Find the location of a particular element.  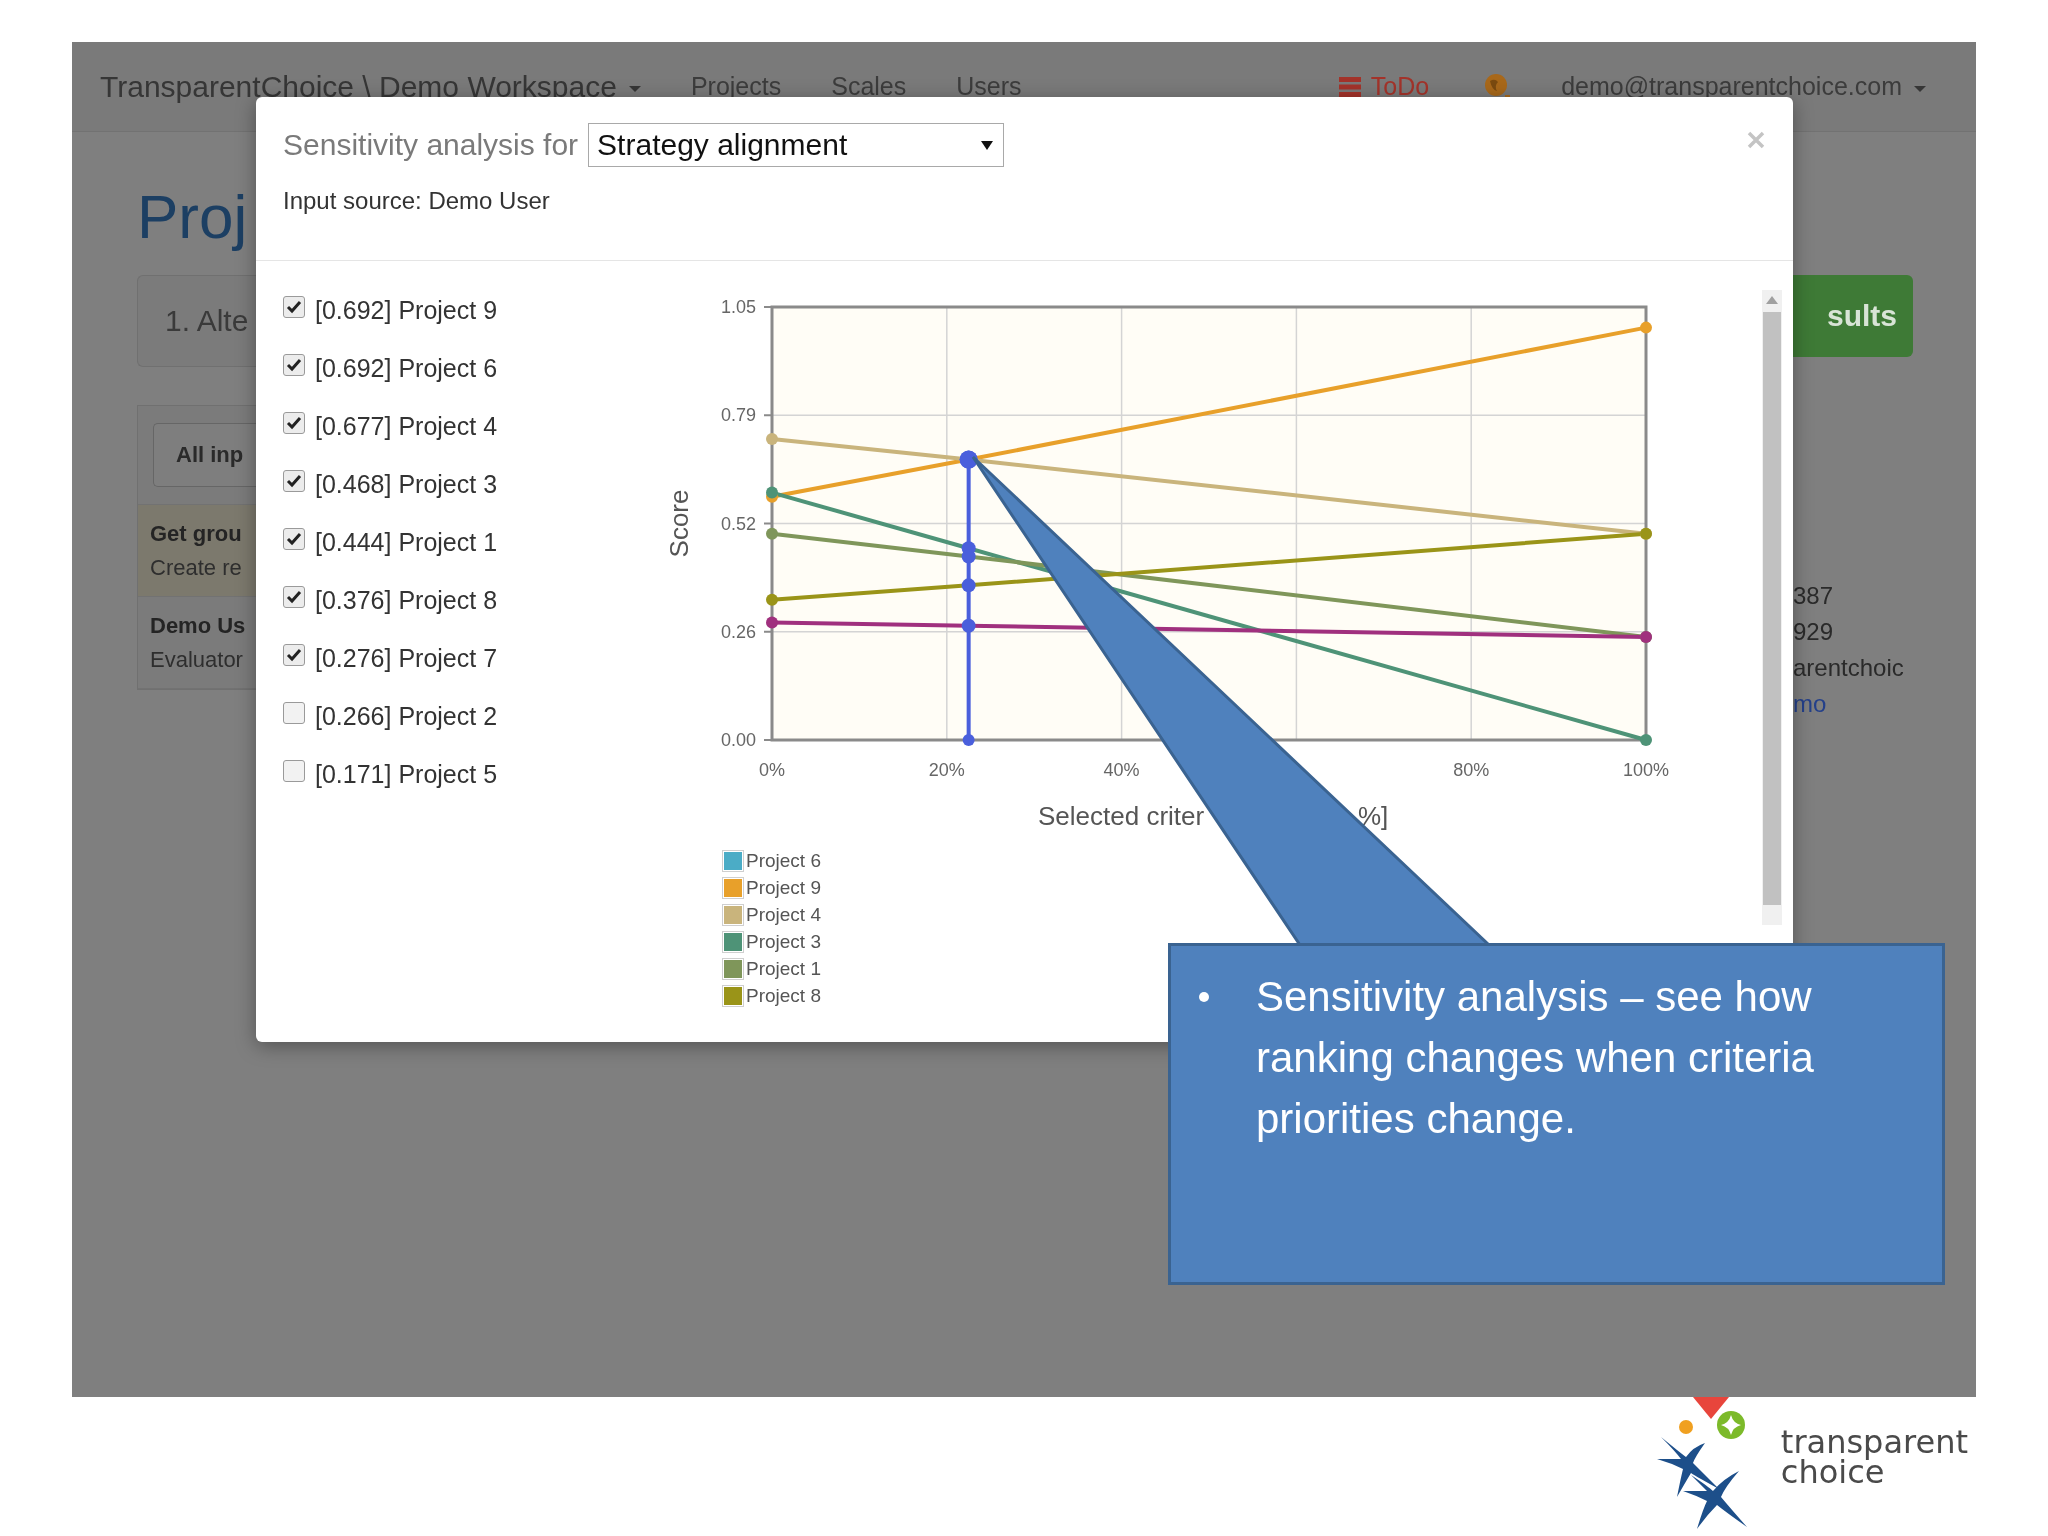

alternative-label: [0.171] Project 5 is located at coordinates (406, 774).